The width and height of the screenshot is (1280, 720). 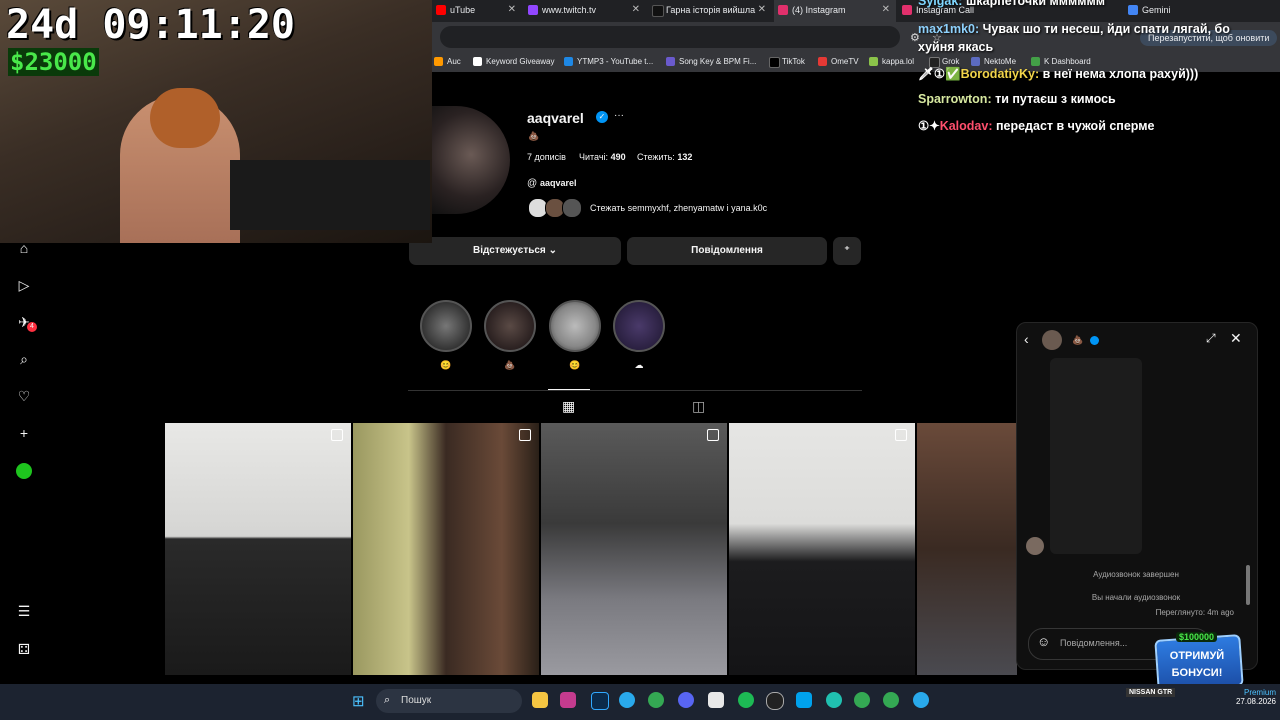 What do you see at coordinates (600, 701) in the screenshot?
I see `photoshop-icon` at bounding box center [600, 701].